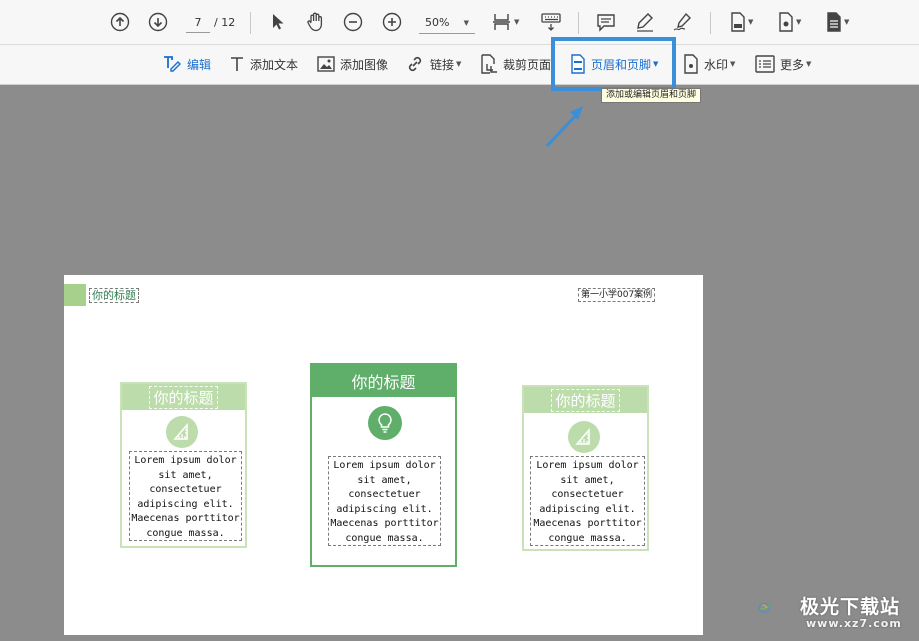 The image size is (919, 641). I want to click on watermark-button: 水印 ▼, so click(709, 64).